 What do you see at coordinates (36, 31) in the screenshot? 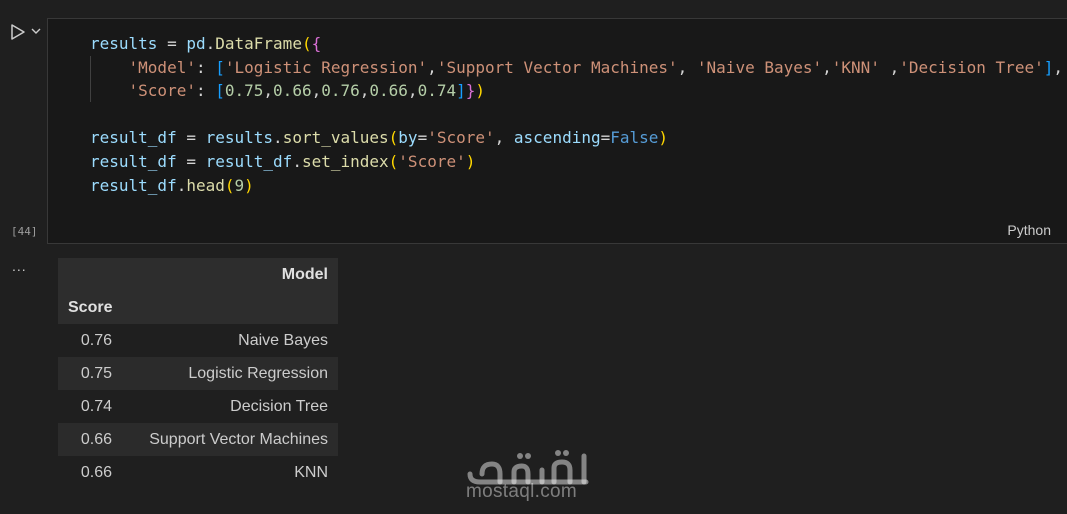
I see `chevron-down-icon` at bounding box center [36, 31].